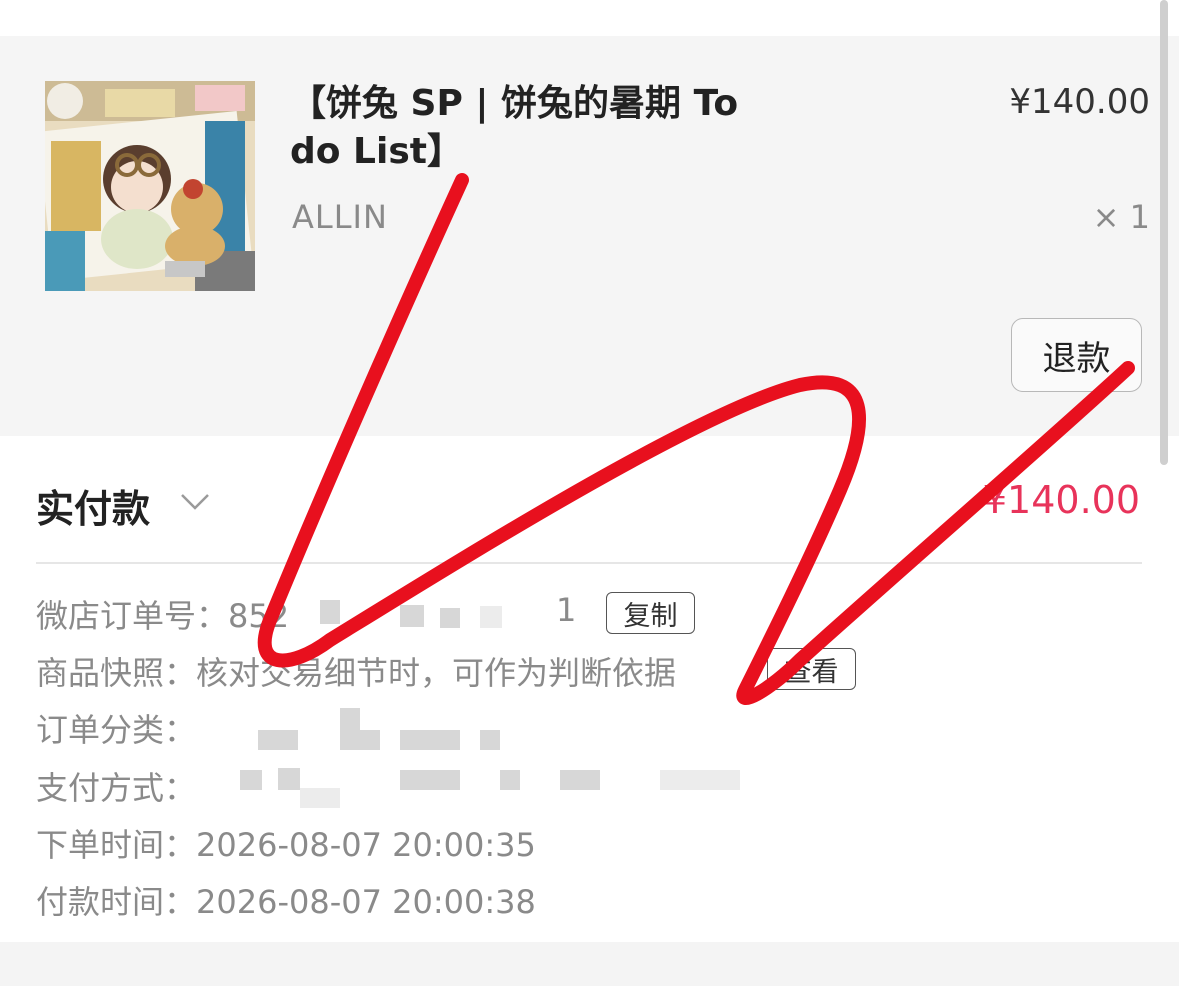  Describe the element at coordinates (1061, 500) in the screenshot. I see `paid-amount-value: ¥140.00` at that location.